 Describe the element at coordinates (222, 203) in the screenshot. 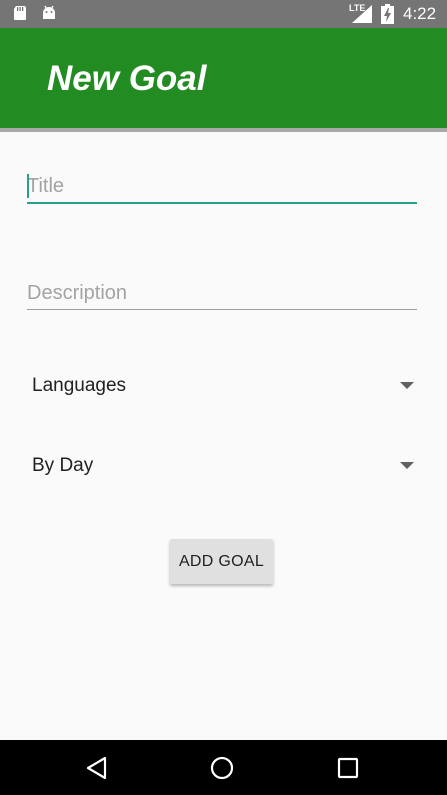

I see `title-underline` at that location.